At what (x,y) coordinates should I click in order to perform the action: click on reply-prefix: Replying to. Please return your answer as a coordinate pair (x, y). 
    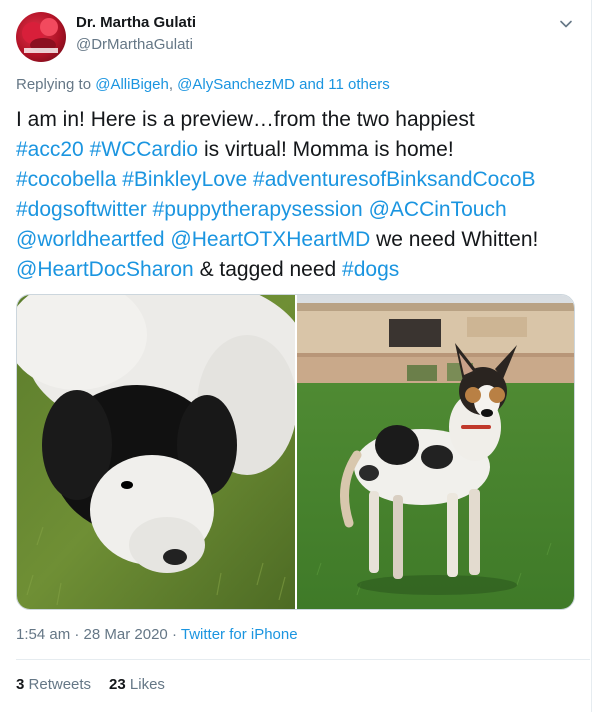
    Looking at the image, I should click on (54, 84).